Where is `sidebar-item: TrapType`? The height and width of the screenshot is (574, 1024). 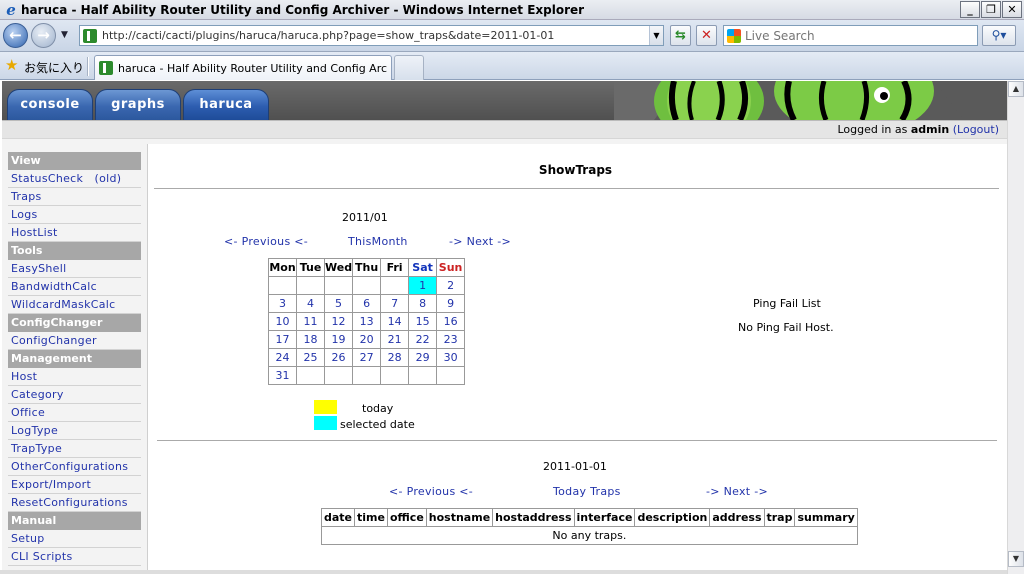 sidebar-item: TrapType is located at coordinates (74, 449).